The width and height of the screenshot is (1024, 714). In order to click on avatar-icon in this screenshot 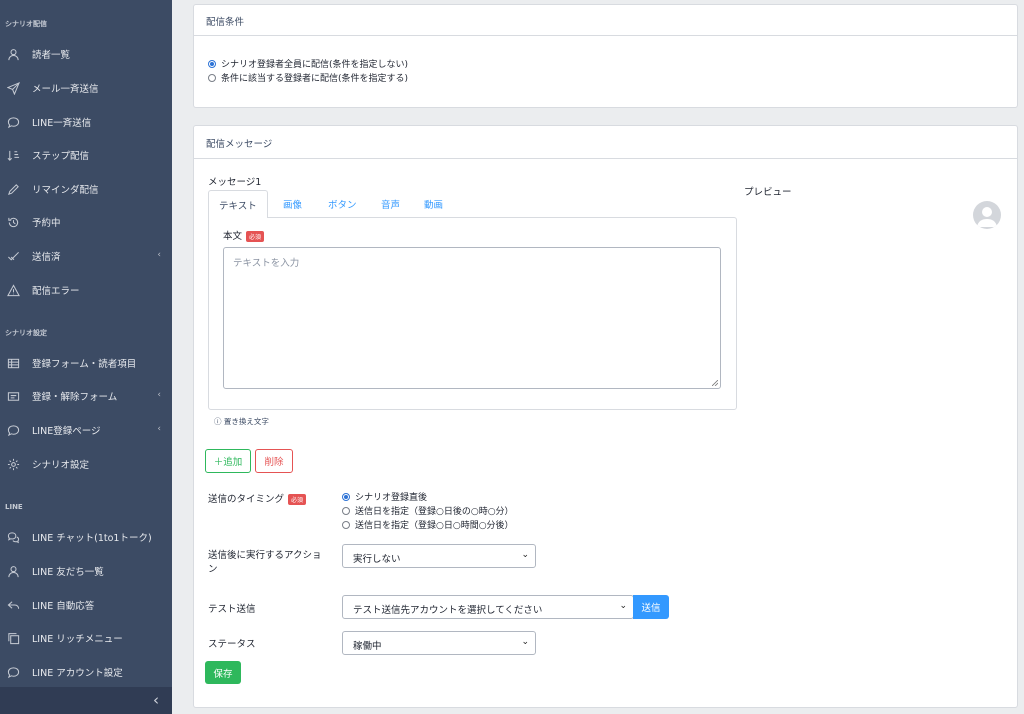, I will do `click(987, 217)`.